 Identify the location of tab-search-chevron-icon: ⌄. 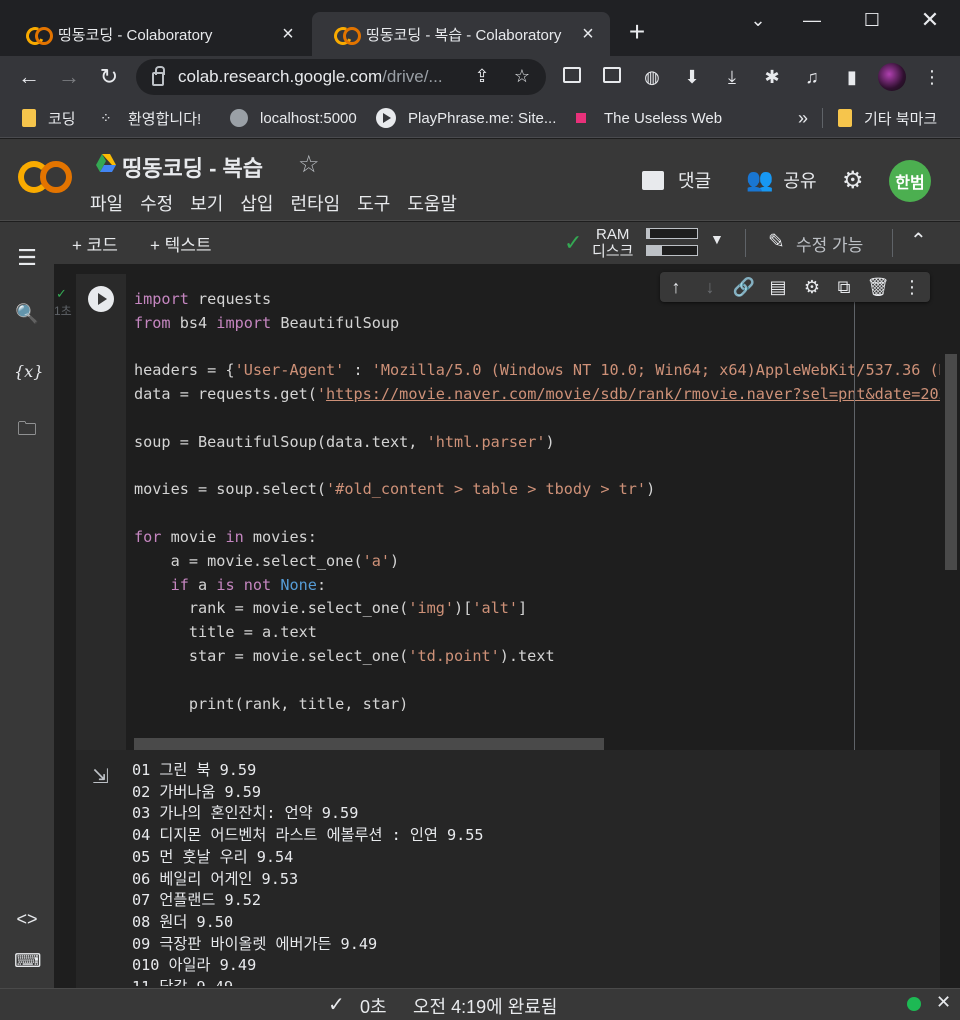
(758, 20).